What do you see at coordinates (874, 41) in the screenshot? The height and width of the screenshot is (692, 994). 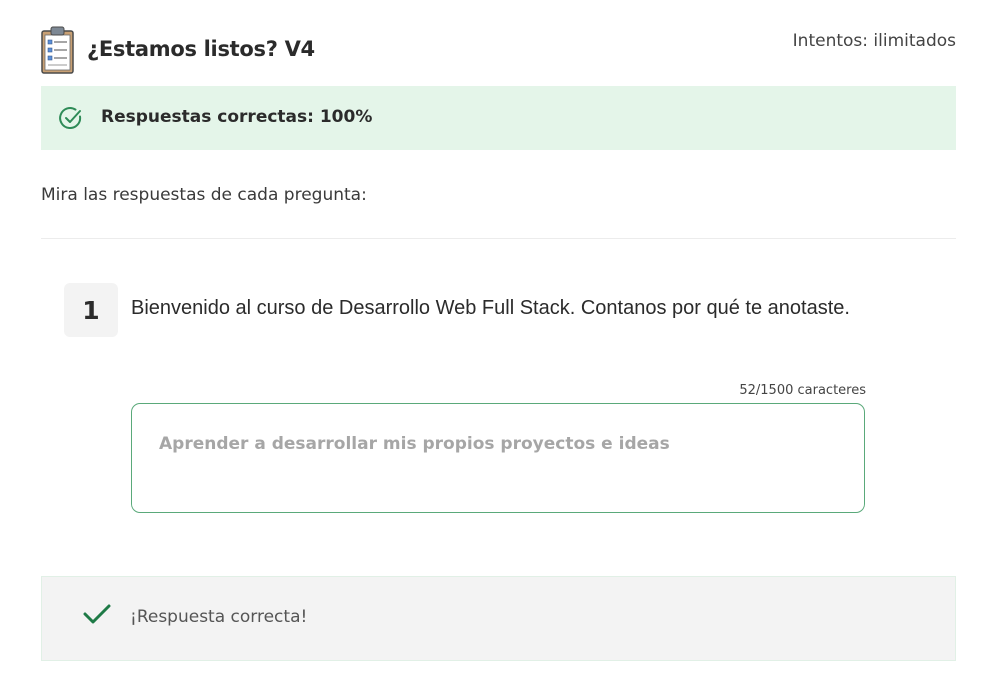 I see `attempts-label: Intentos: ilimitados` at bounding box center [874, 41].